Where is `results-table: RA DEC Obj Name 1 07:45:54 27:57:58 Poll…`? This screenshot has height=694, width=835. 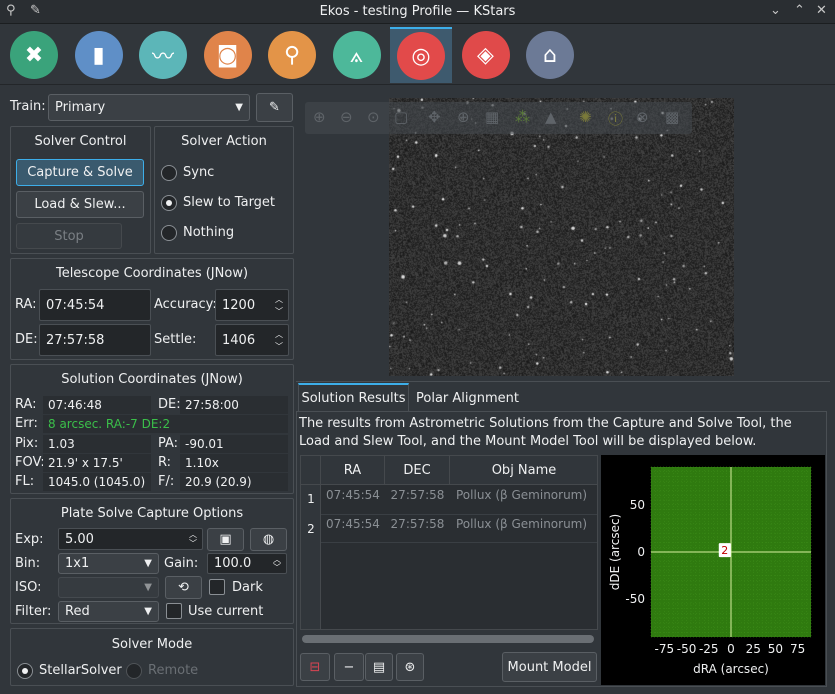
results-table: RA DEC Obj Name 1 07:45:54 27:57:58 Poll… is located at coordinates (449, 542).